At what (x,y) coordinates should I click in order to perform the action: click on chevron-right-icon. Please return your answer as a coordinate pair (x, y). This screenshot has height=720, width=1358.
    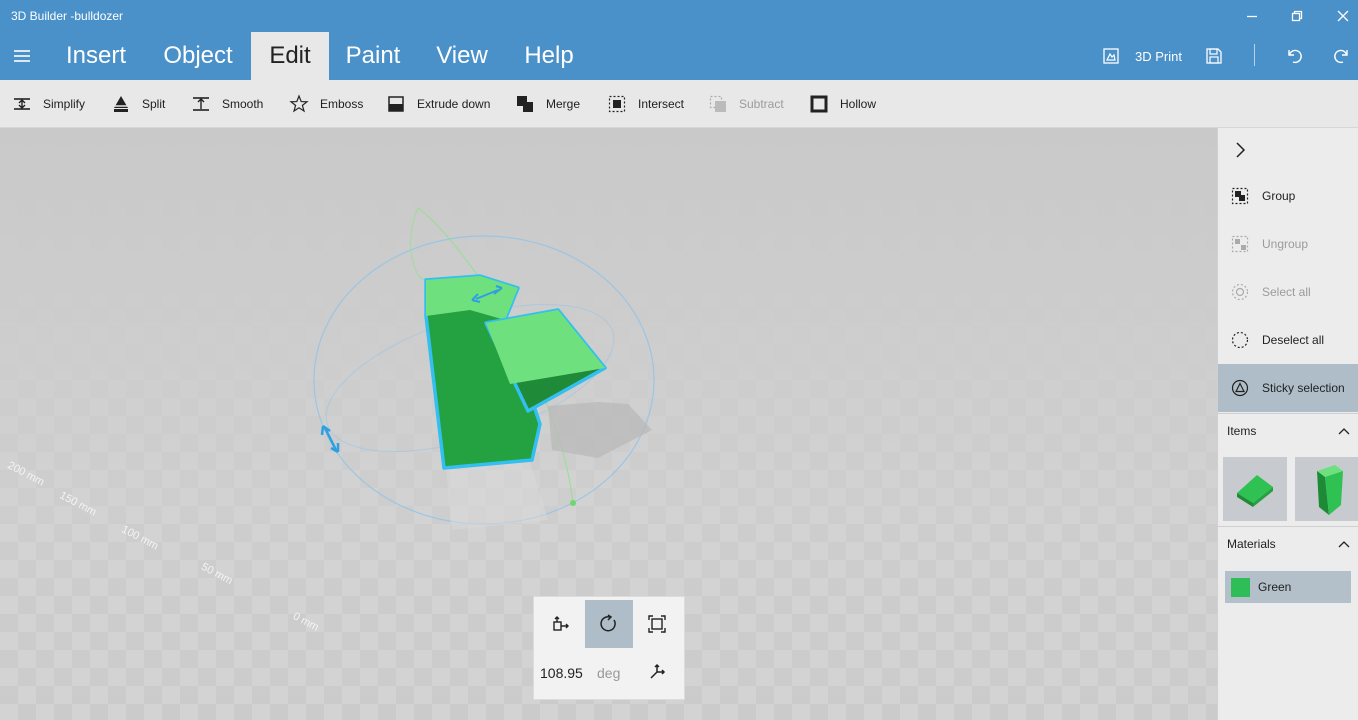
    Looking at the image, I should click on (1240, 150).